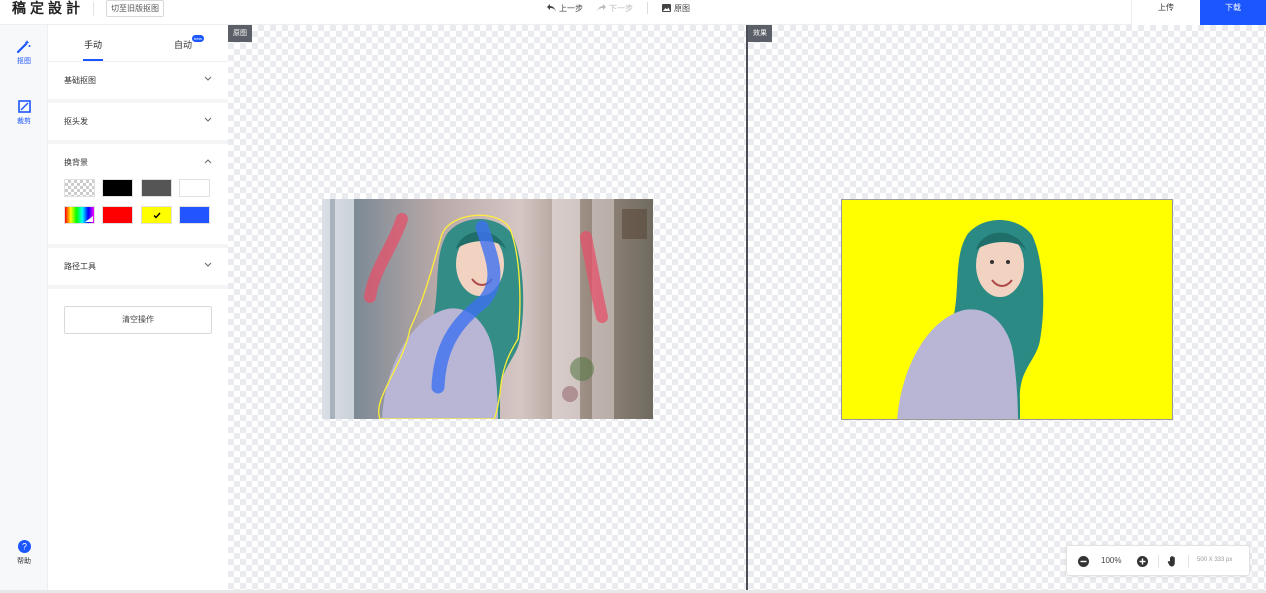 The image size is (1266, 593). Describe the element at coordinates (24, 309) in the screenshot. I see `left-rail: 抠图 裁剪 ? 帮助` at that location.